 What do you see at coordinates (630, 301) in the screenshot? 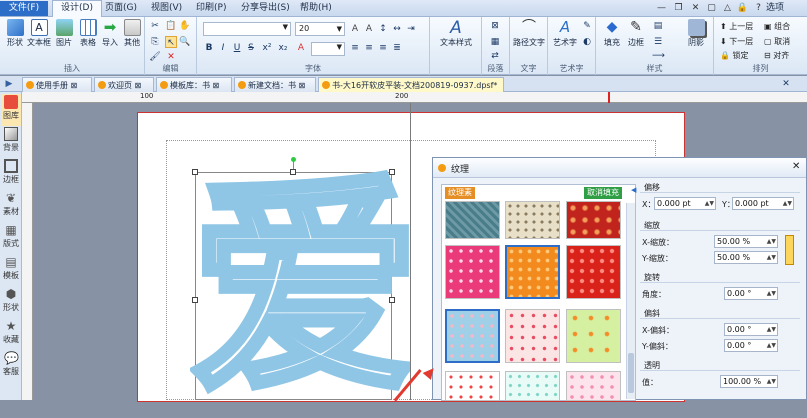
I see `texture-scrollbar` at bounding box center [630, 301].